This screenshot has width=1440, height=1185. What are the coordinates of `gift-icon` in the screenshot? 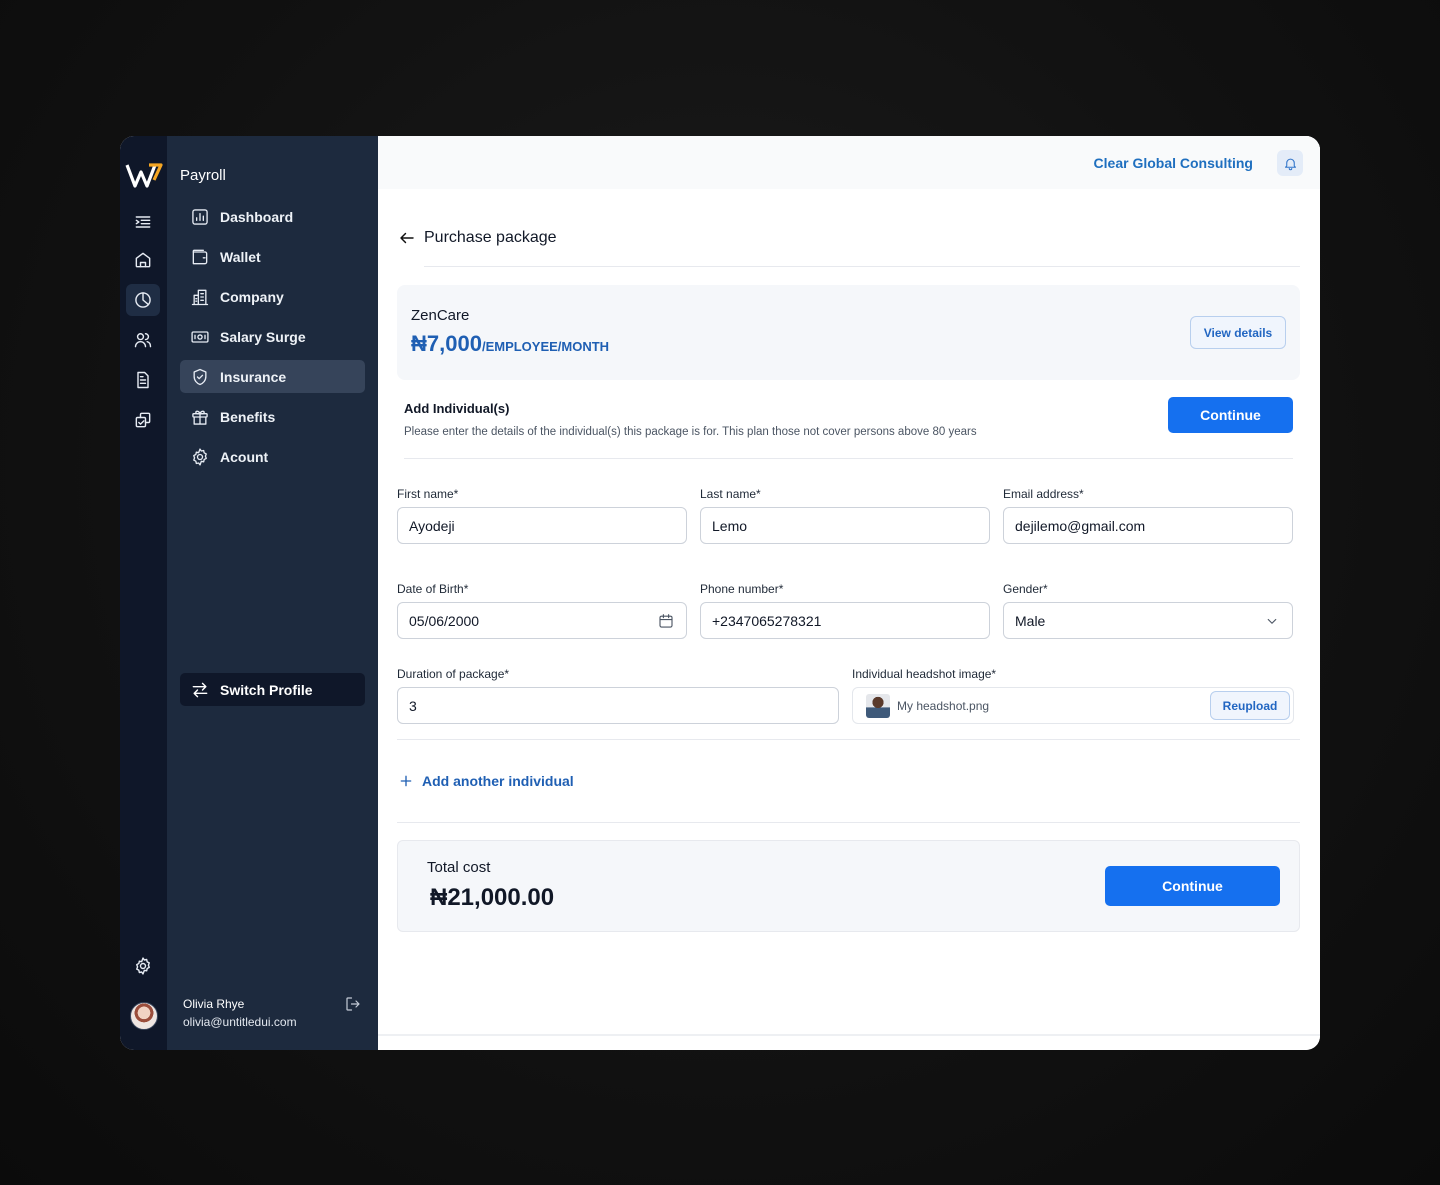 It's located at (200, 417).